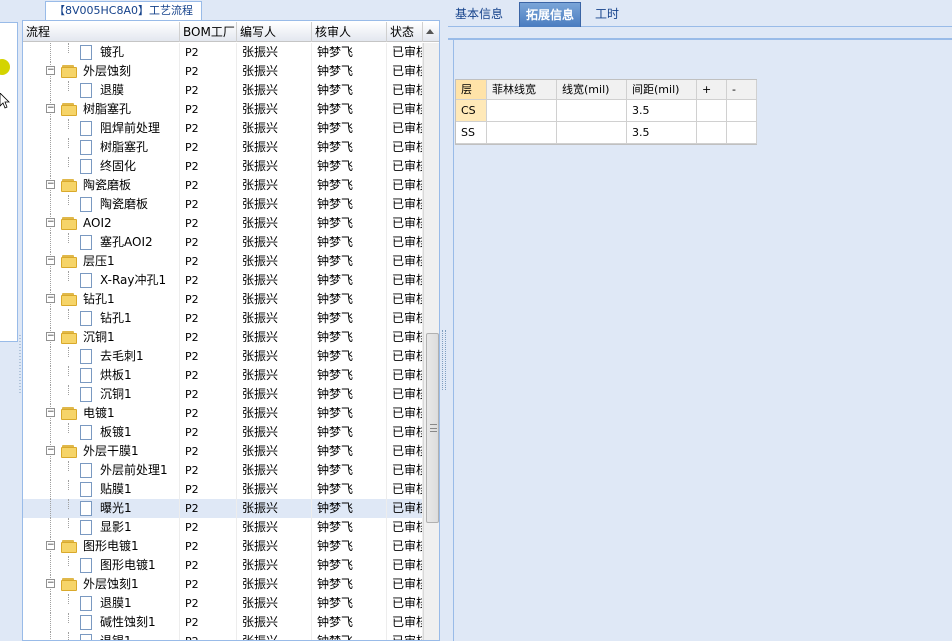 Image resolution: width=952 pixels, height=641 pixels. I want to click on tree-folder-row: − 外层蚀刻 P2张振兴钟梦飞已审核, so click(223, 71).